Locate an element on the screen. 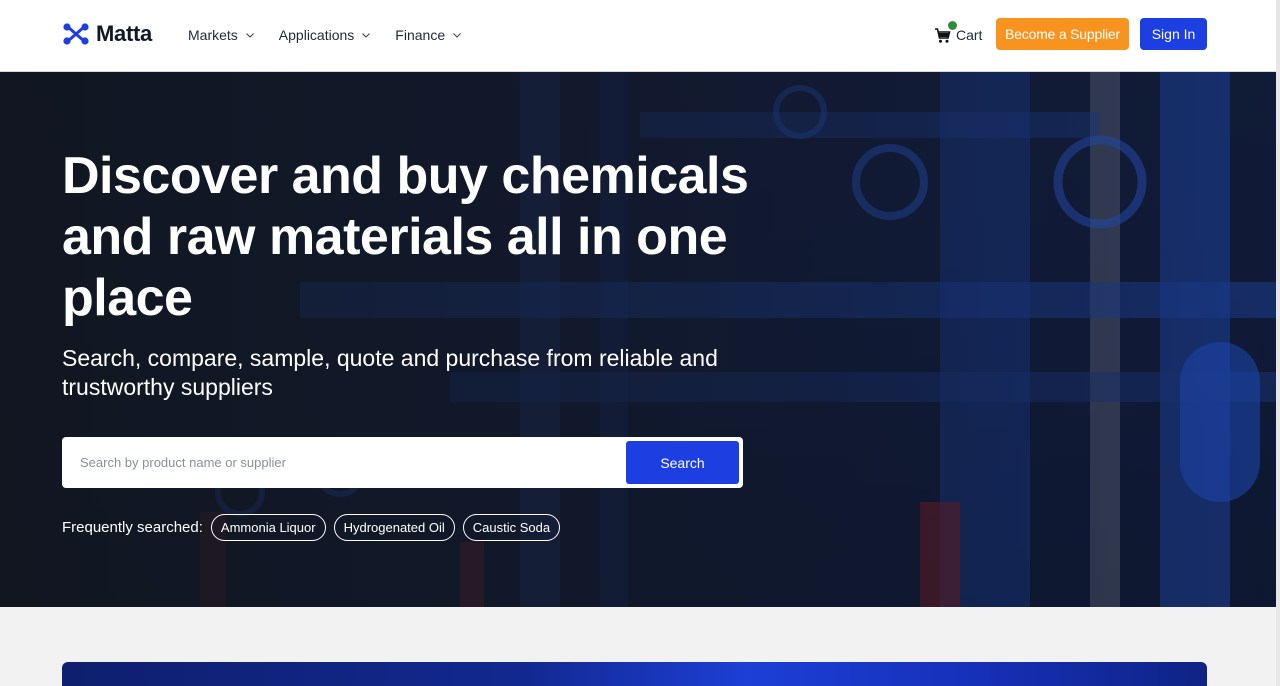 The image size is (1280, 686). nav-applications-label: Applications is located at coordinates (316, 35).